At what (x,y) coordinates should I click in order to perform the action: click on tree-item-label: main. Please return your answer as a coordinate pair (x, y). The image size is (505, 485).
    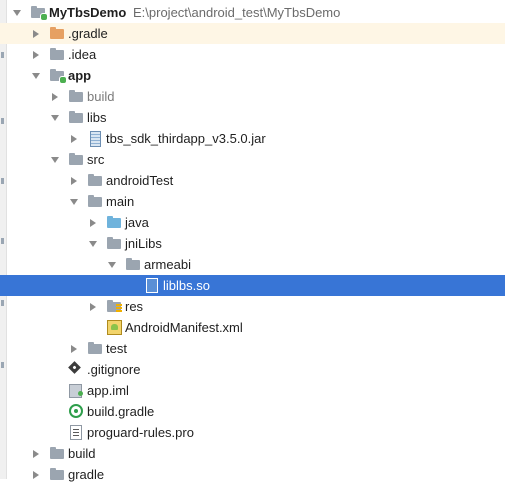
    Looking at the image, I should click on (120, 201).